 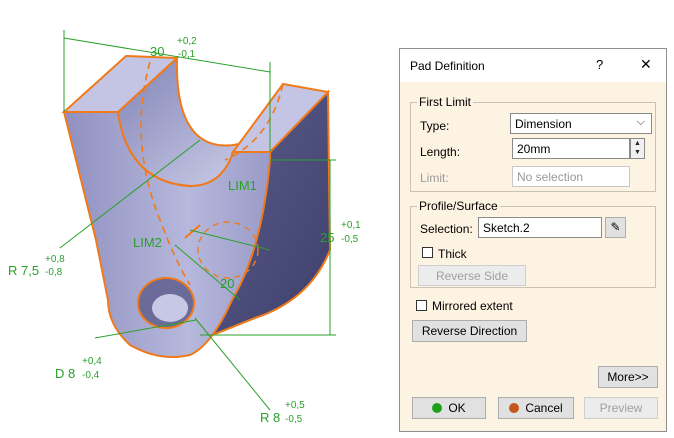 I want to click on dim-width: 30, so click(x=157, y=51).